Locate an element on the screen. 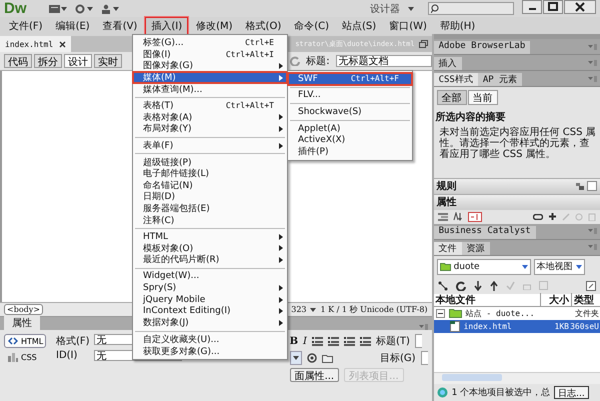 The image size is (600, 401). section-title: 规则 is located at coordinates (446, 186).